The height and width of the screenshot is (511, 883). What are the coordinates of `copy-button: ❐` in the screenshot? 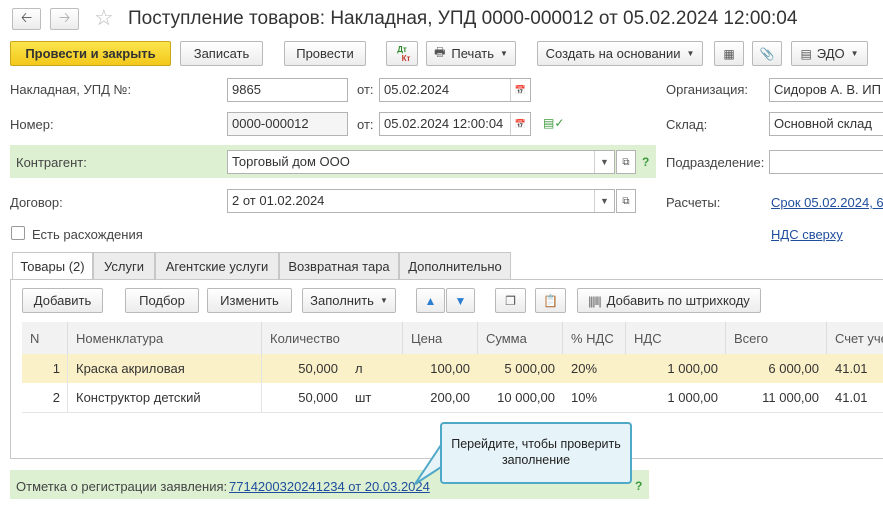 It's located at (510, 300).